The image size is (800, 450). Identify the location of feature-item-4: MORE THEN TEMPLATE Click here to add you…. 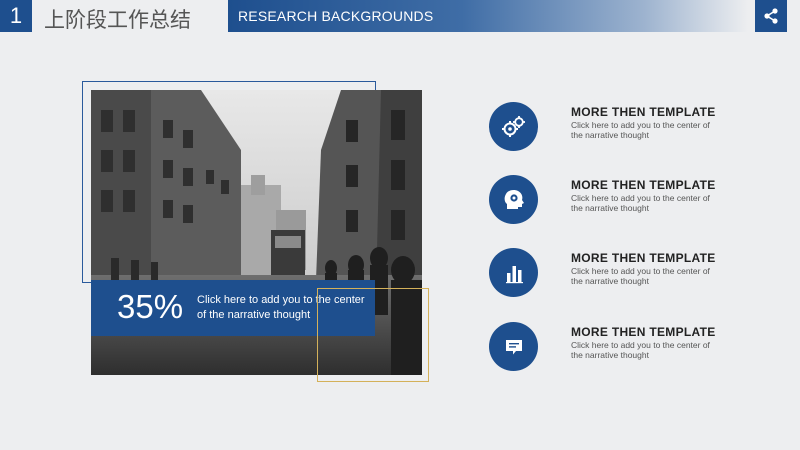
(609, 347).